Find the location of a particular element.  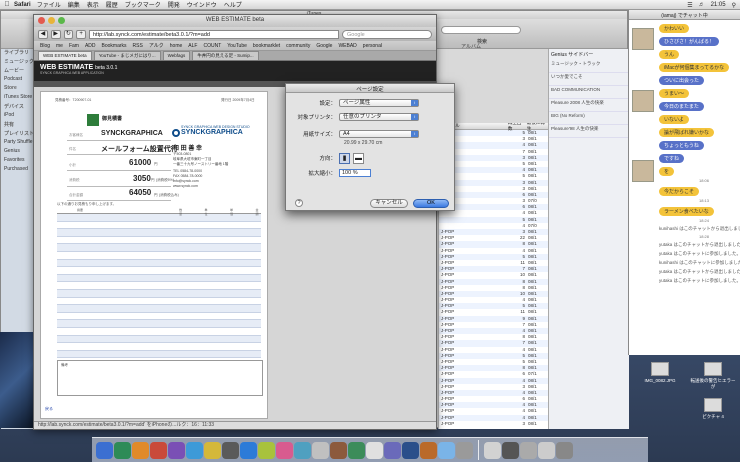

sidebar-item: iPod is located at coordinates (18, 116).